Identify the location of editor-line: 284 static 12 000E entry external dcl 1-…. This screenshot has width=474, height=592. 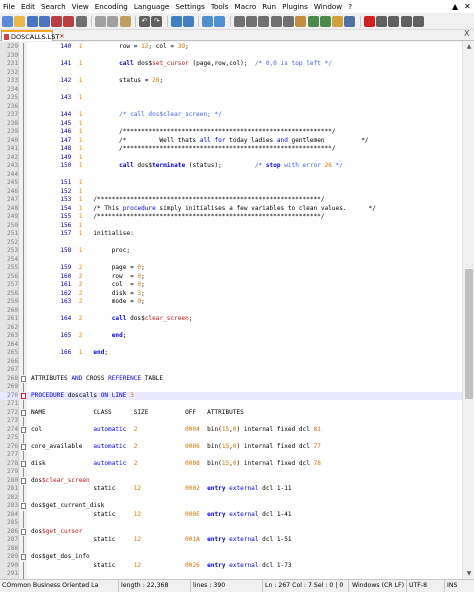
(231, 514).